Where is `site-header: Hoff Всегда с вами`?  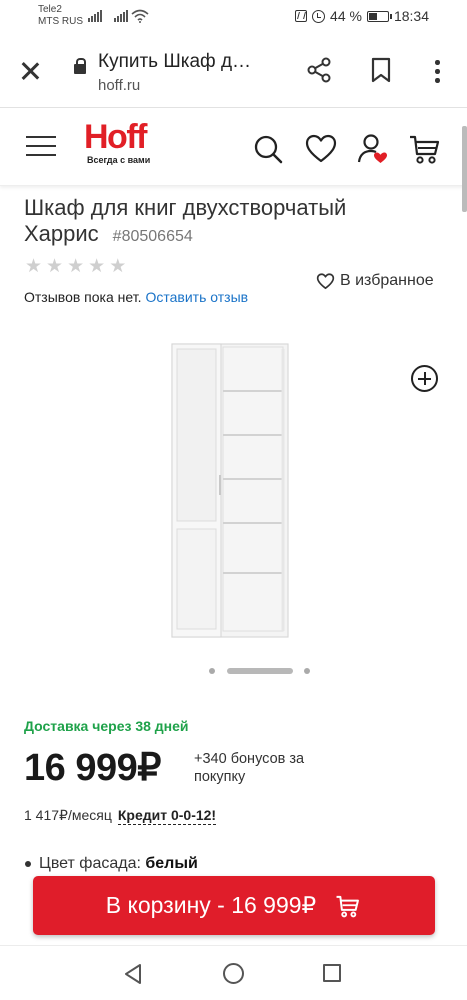 site-header: Hoff Всегда с вами is located at coordinates (233, 147).